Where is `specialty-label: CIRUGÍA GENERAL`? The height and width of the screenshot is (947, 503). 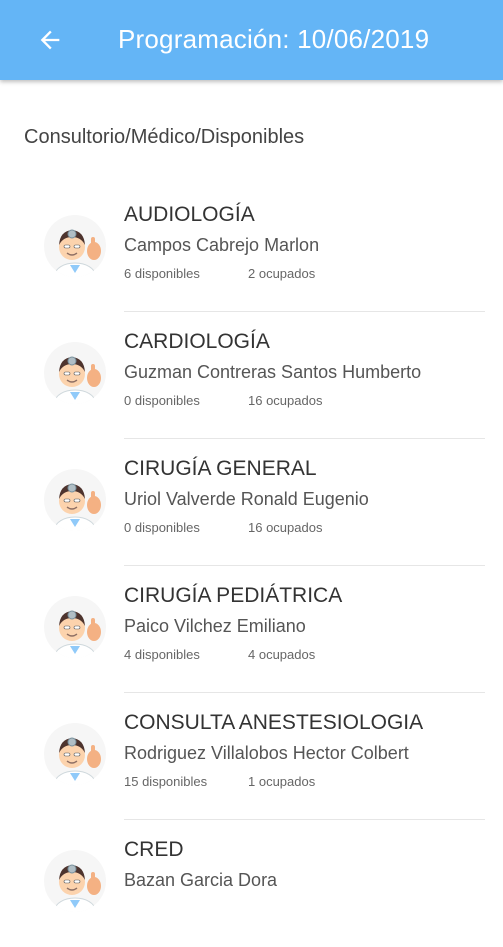 specialty-label: CIRUGÍA GENERAL is located at coordinates (220, 468).